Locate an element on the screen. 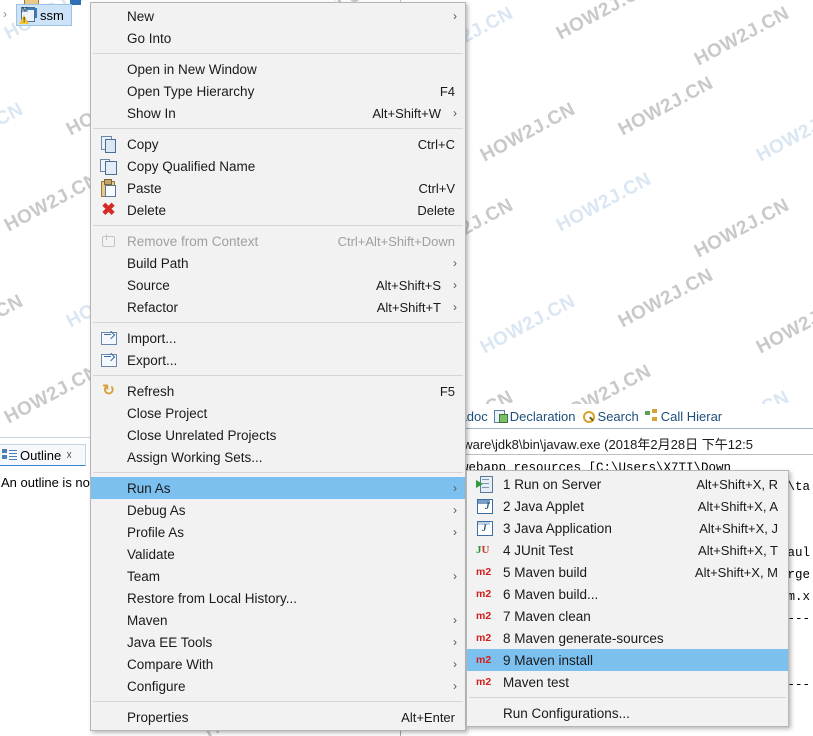  menu-item-accelerator: F4 is located at coordinates (447, 91).